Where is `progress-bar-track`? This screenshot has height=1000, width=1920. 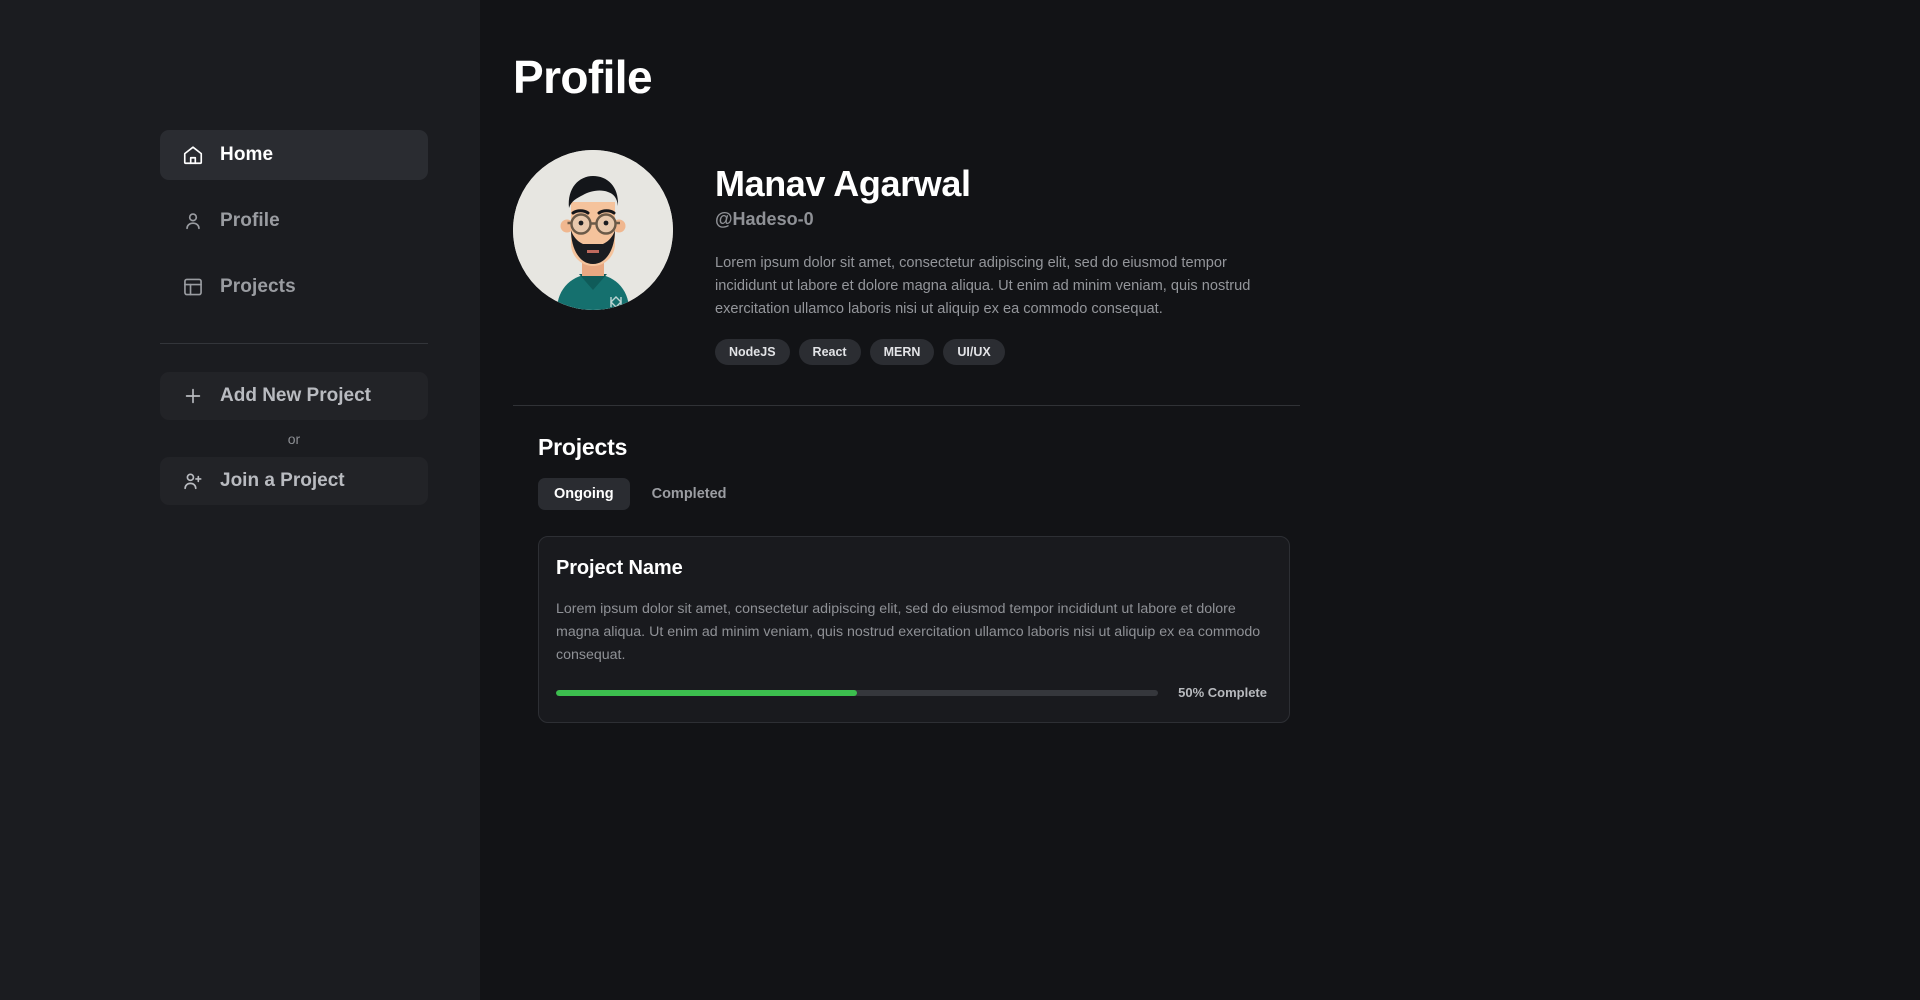
progress-bar-track is located at coordinates (857, 692).